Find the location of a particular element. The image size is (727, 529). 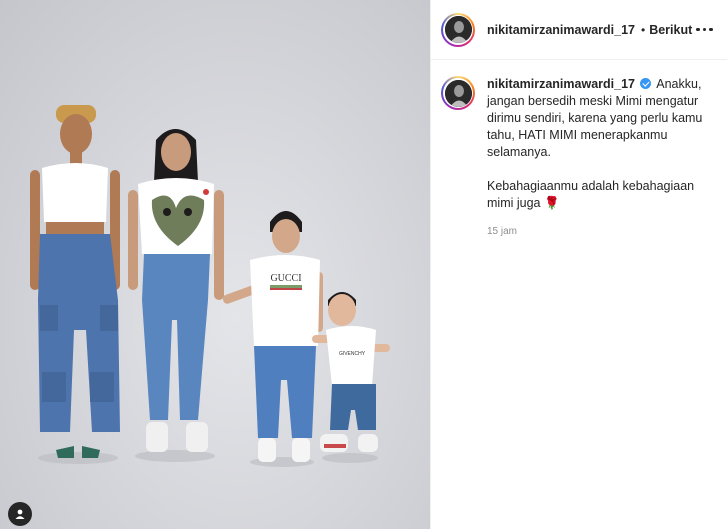

person-boy: GUCCI is located at coordinates (272, 336).